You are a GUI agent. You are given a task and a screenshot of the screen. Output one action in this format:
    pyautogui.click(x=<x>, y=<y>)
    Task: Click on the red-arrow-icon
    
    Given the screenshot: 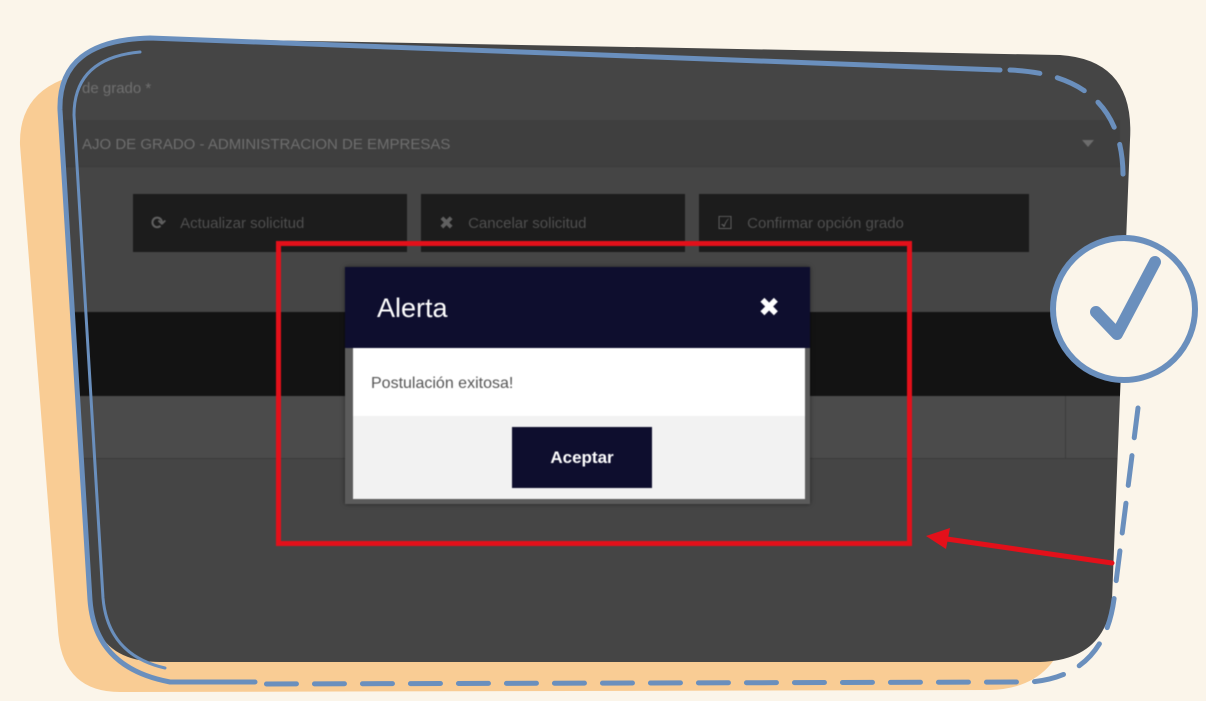 What is the action you would take?
    pyautogui.click(x=1026, y=550)
    